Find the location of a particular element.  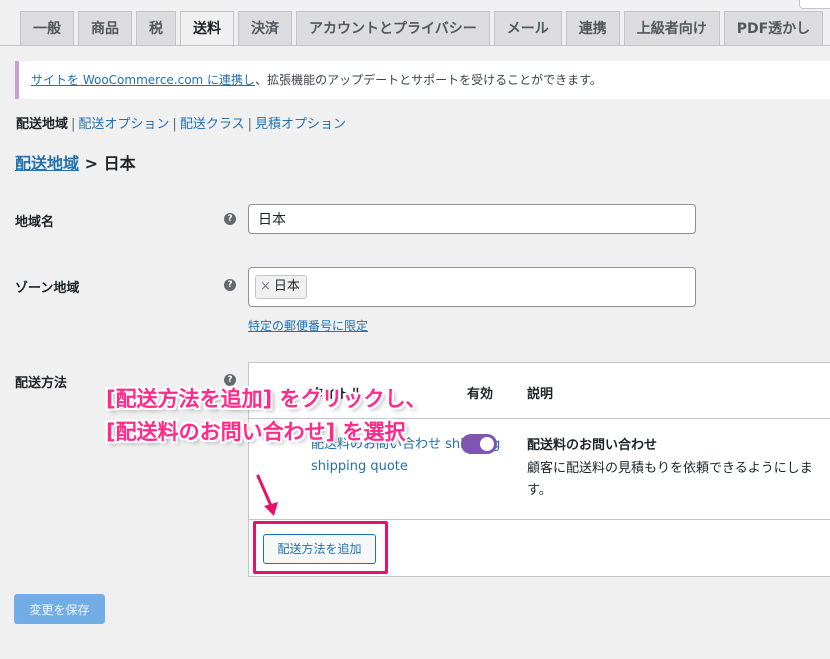

remove-chip-icon: × is located at coordinates (265, 286).